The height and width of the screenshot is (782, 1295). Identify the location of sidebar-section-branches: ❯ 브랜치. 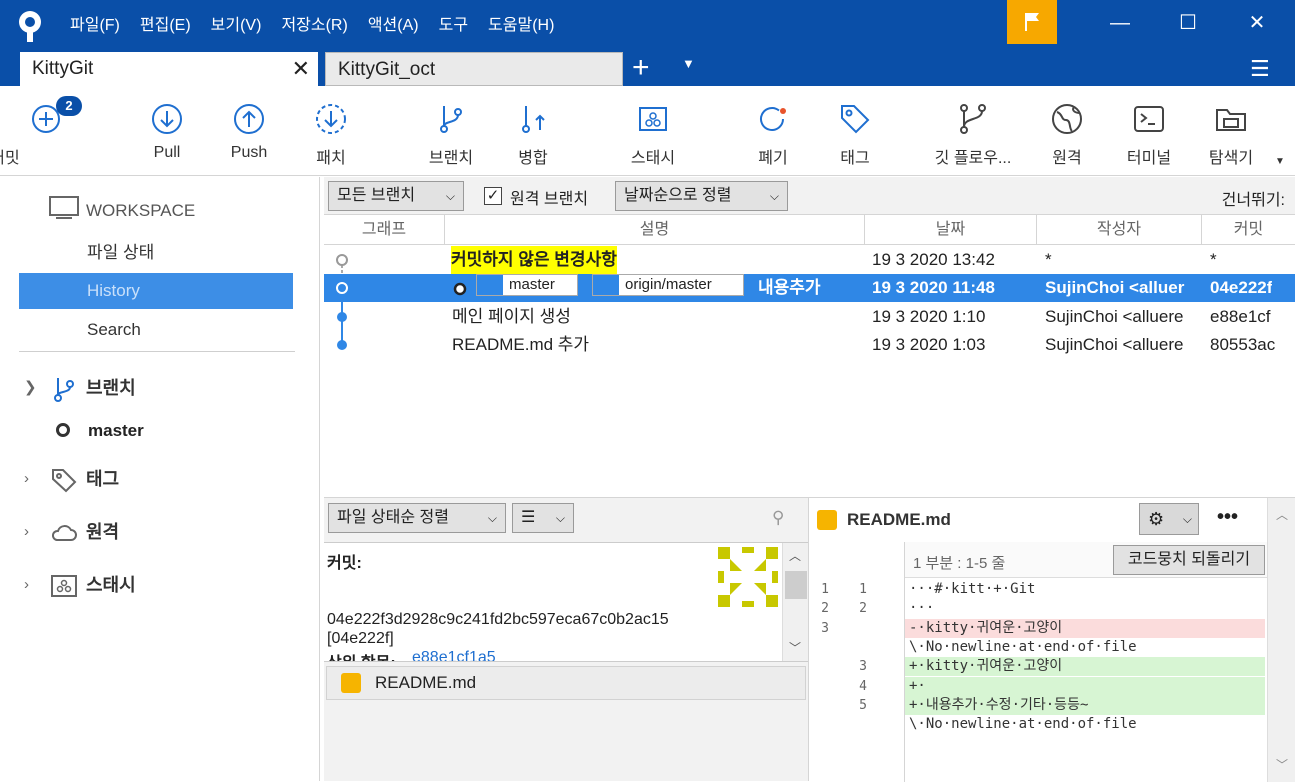
(169, 388).